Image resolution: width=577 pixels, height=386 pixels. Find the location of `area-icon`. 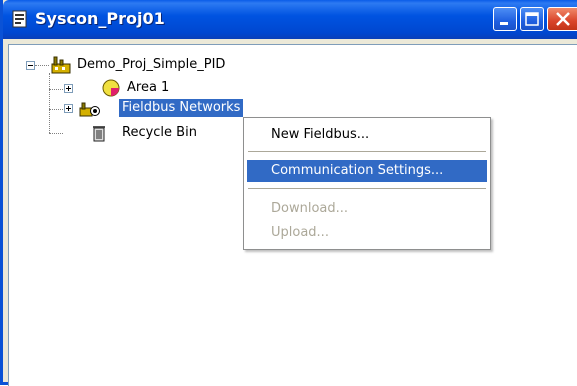

area-icon is located at coordinates (111, 88).